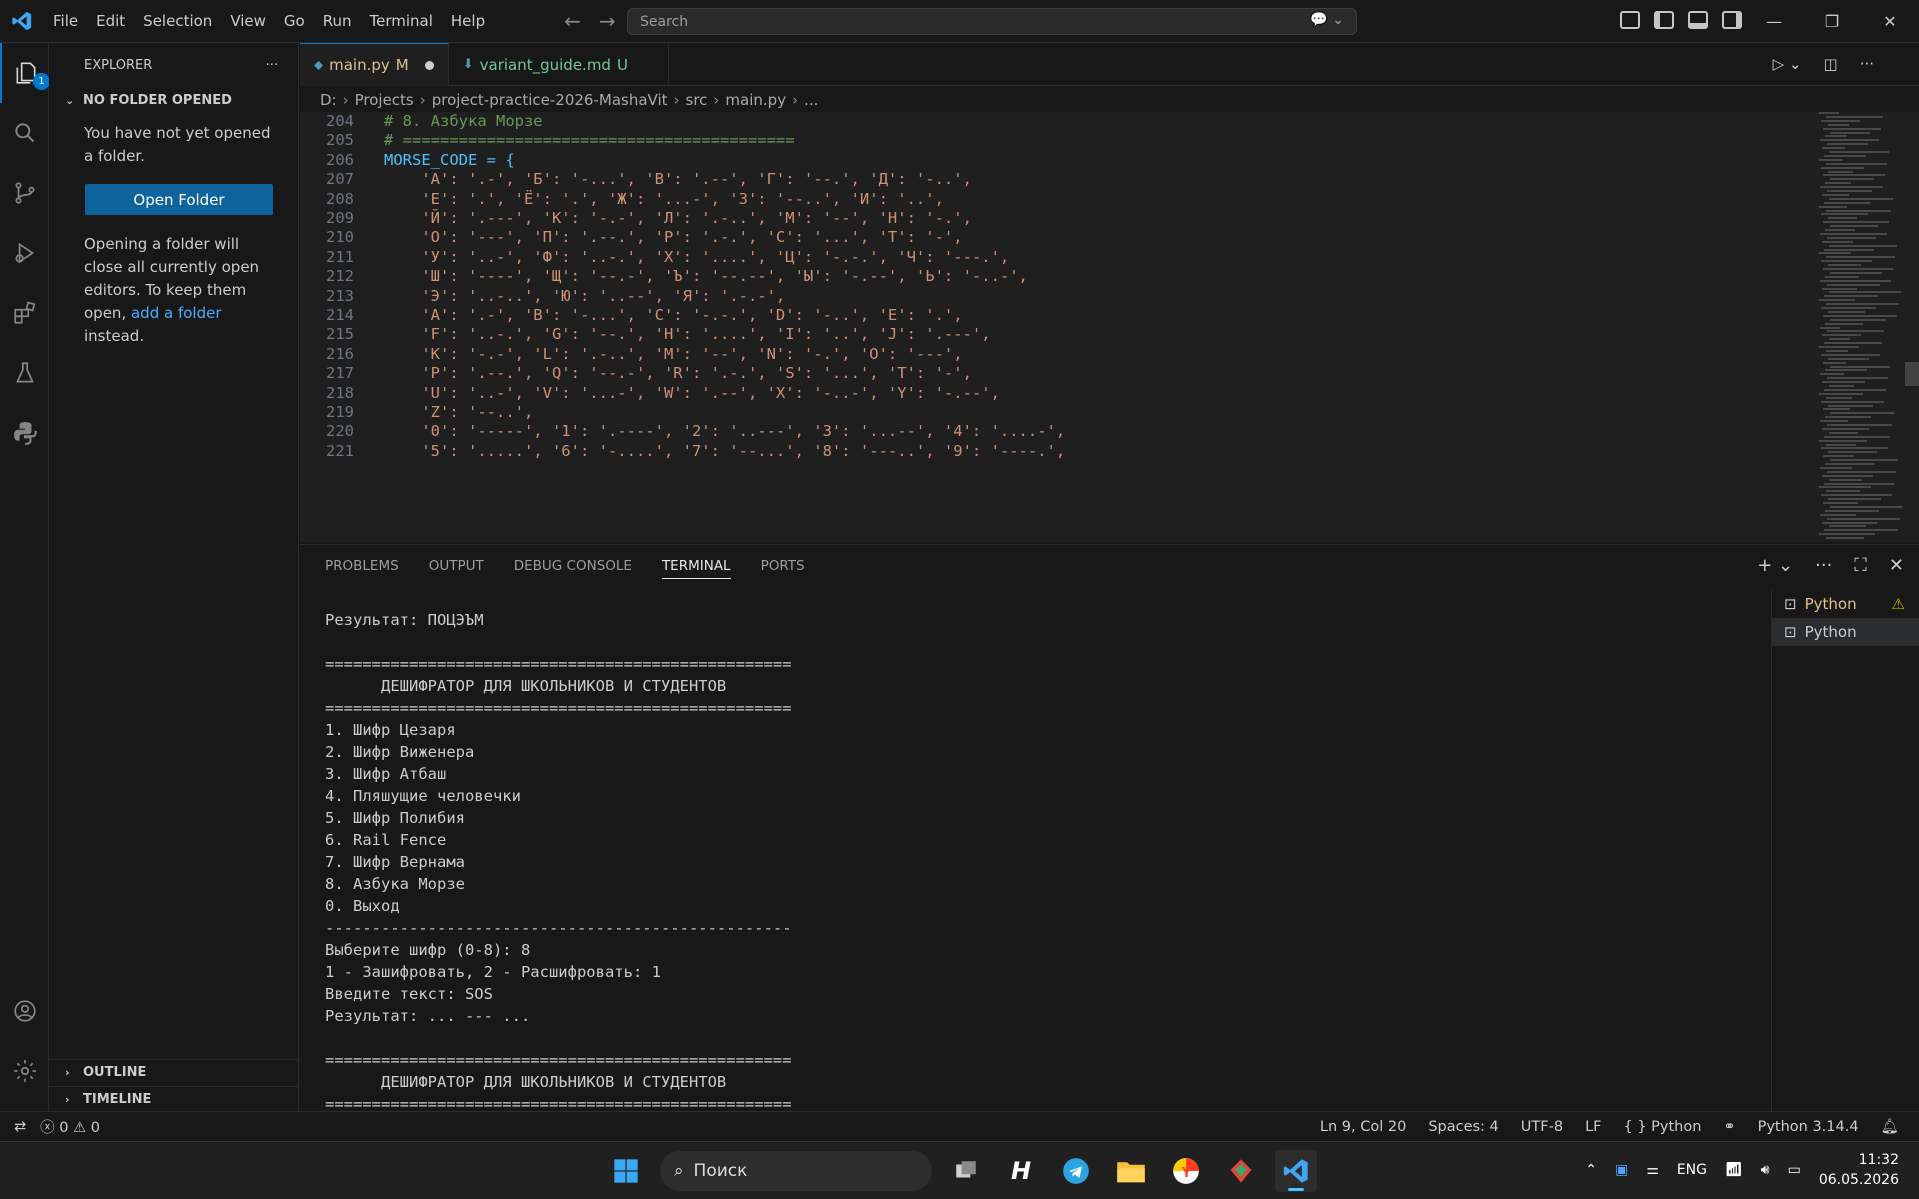 The height and width of the screenshot is (1199, 1919). Describe the element at coordinates (110, 21) in the screenshot. I see `menu-item-edit: Edit` at that location.